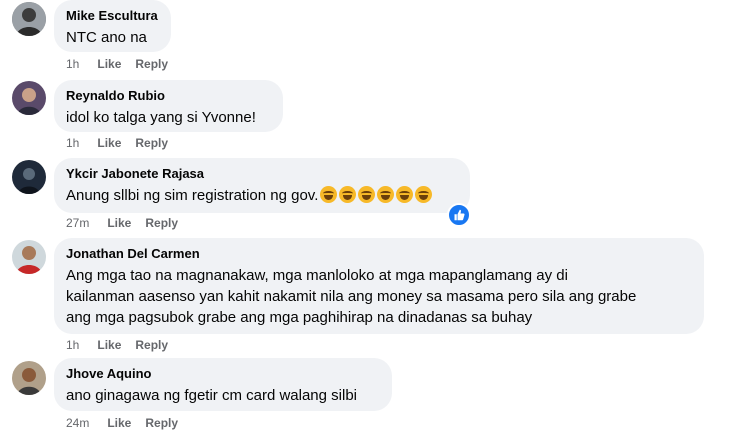  I want to click on commenter-name: Mike Escultura, so click(112, 15).